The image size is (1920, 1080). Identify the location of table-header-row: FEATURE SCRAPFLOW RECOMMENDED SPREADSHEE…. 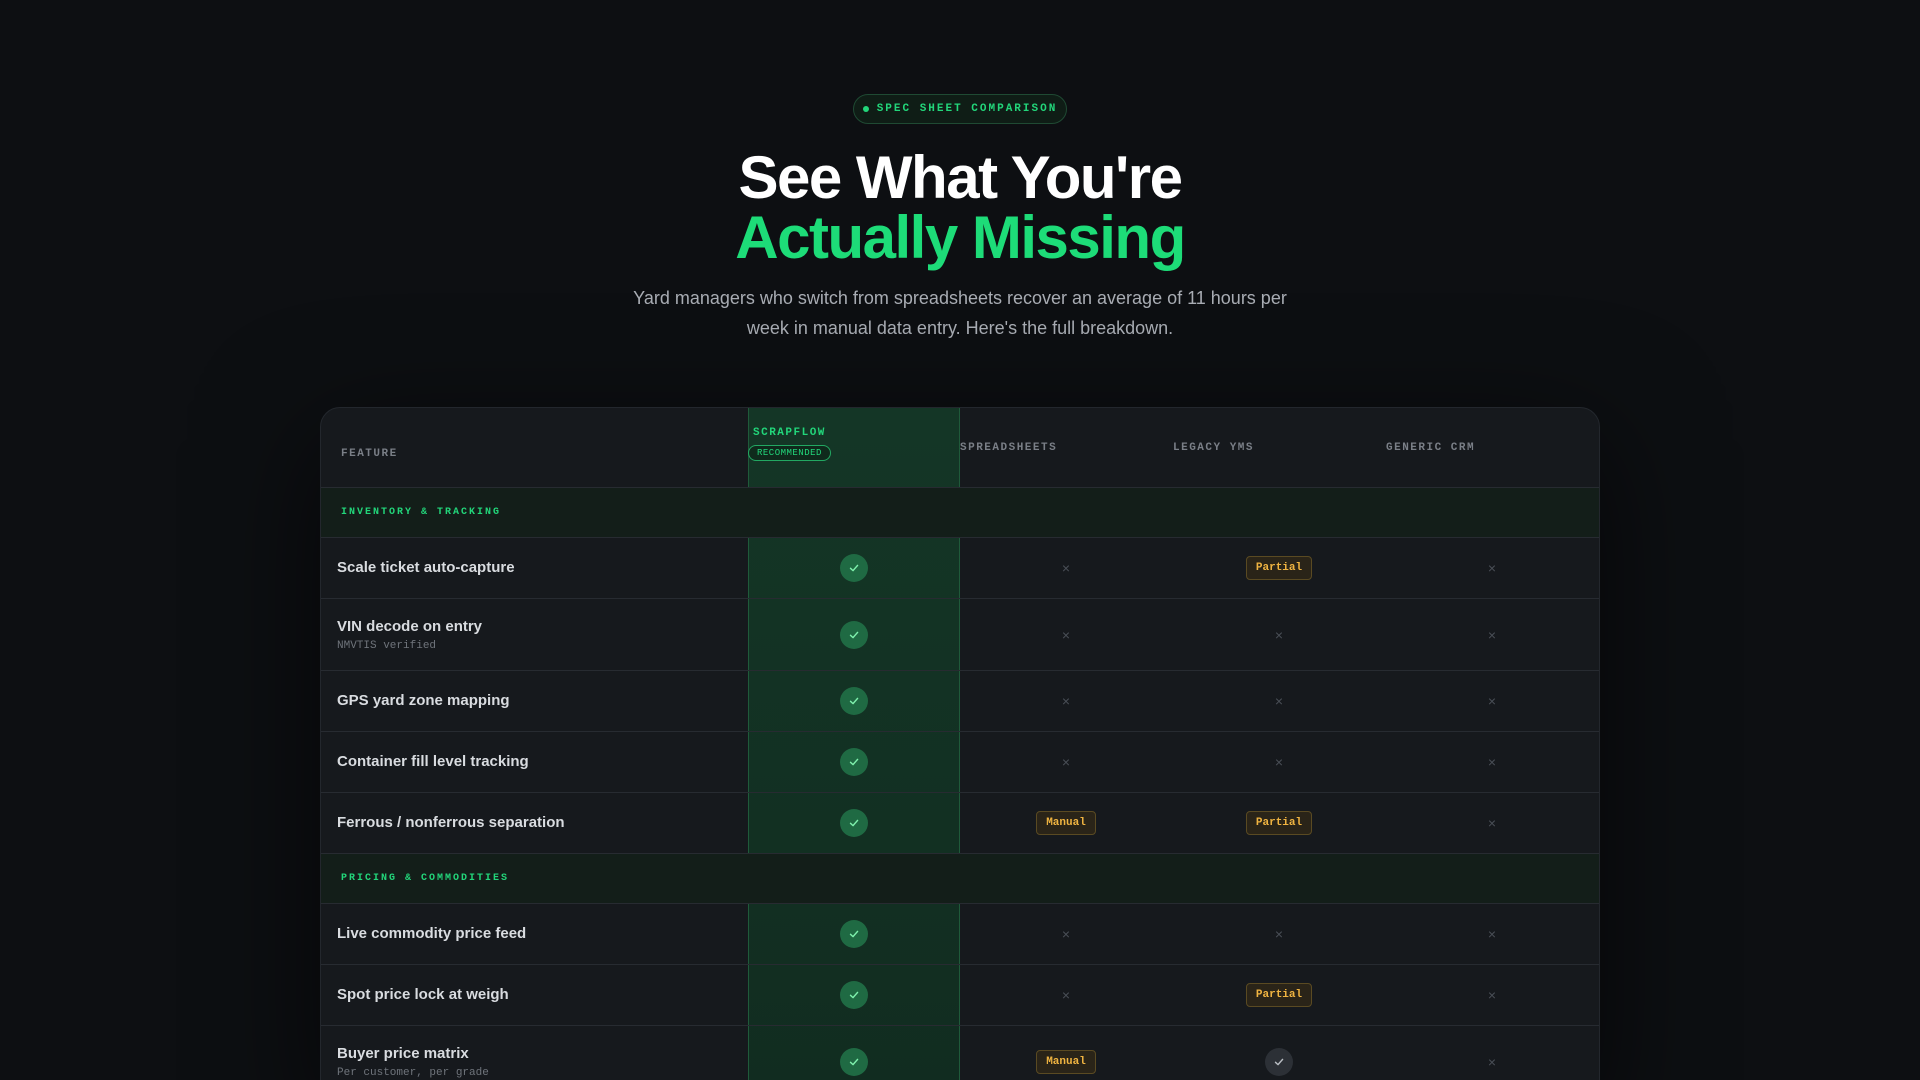
(960, 448).